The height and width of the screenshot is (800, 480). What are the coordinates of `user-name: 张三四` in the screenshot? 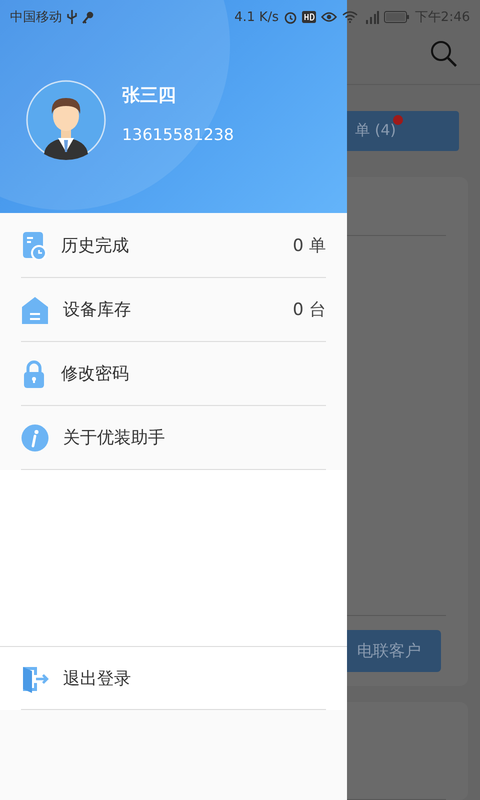 It's located at (149, 95).